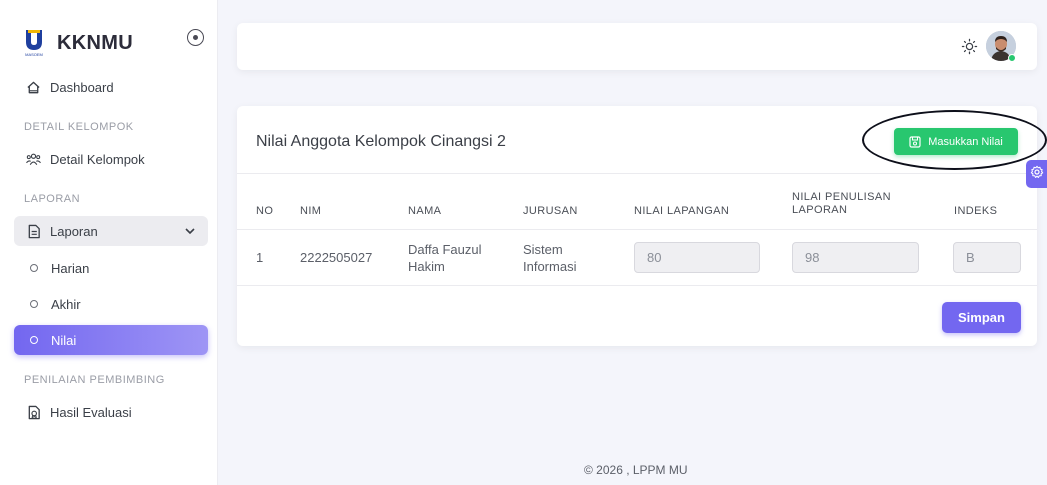 The width and height of the screenshot is (1047, 485). What do you see at coordinates (111, 268) in the screenshot?
I see `sidebar-item-harian: Harian` at bounding box center [111, 268].